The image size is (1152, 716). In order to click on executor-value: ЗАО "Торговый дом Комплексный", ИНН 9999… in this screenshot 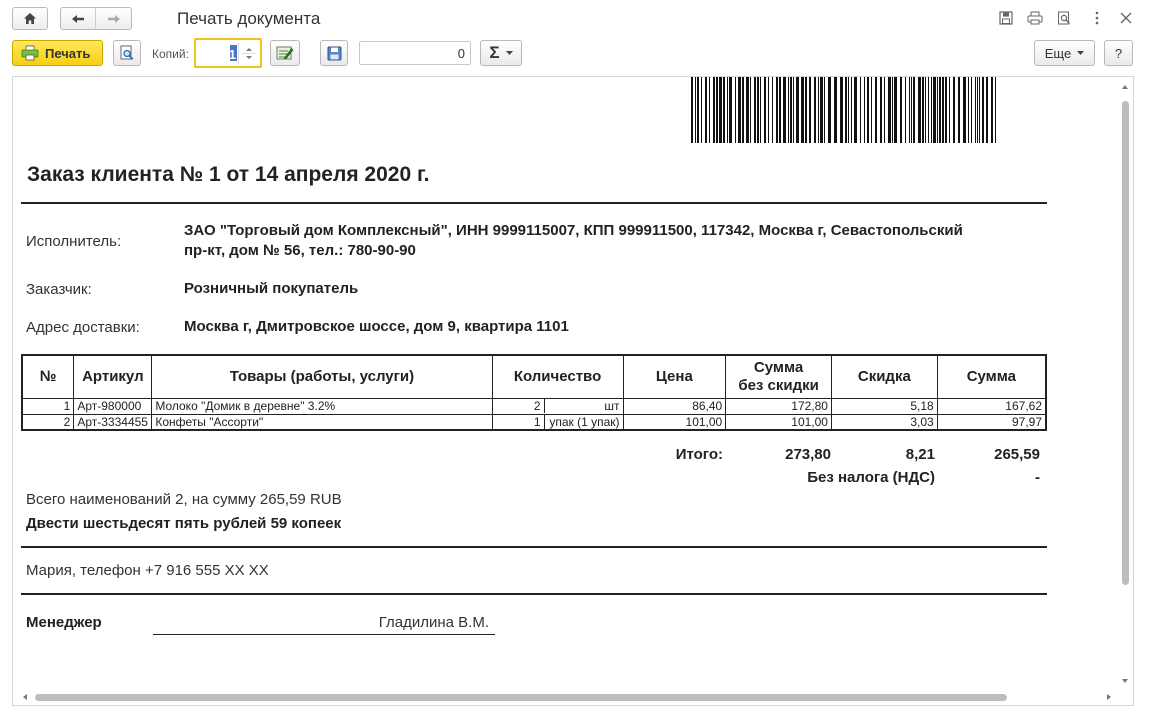, I will do `click(573, 241)`.